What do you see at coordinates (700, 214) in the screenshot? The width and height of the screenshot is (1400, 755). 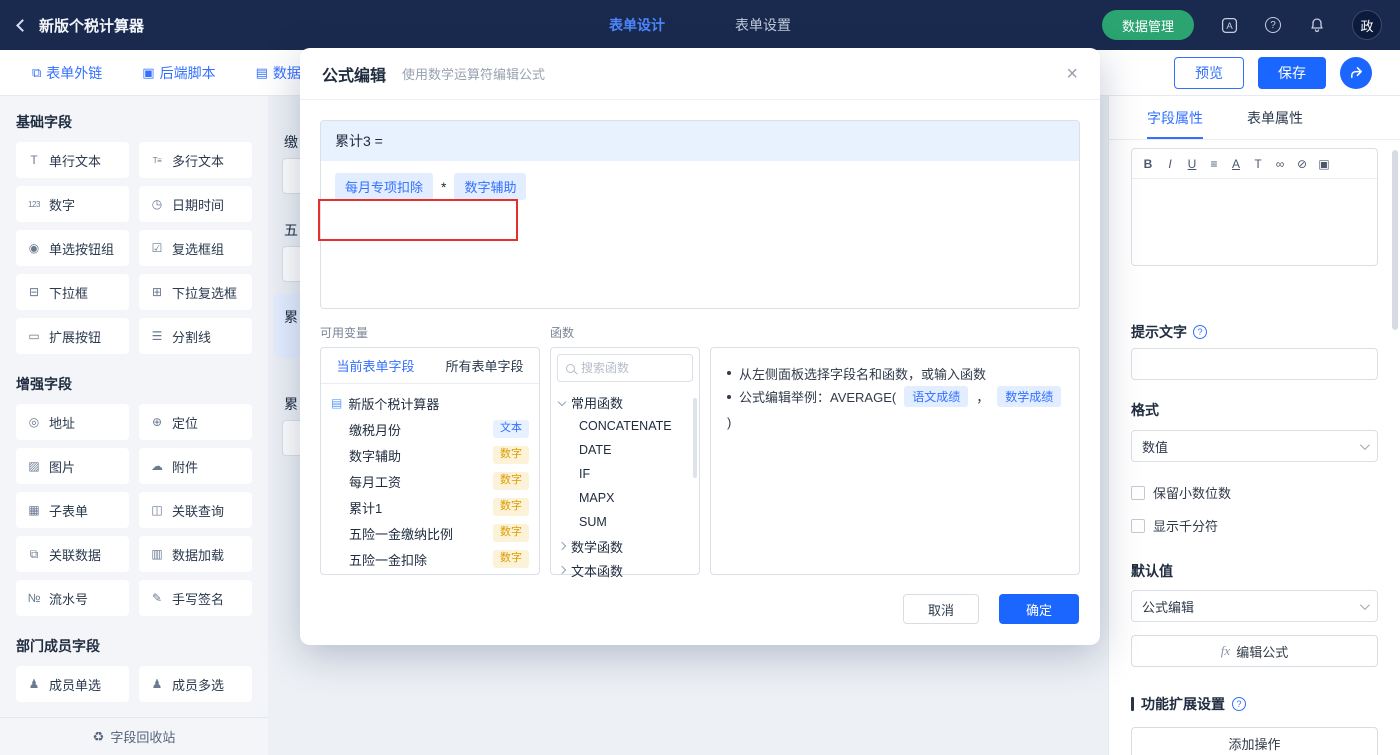 I see `formula-editor-box: 累计3 = 每月专项扣除 * 数字辅助` at bounding box center [700, 214].